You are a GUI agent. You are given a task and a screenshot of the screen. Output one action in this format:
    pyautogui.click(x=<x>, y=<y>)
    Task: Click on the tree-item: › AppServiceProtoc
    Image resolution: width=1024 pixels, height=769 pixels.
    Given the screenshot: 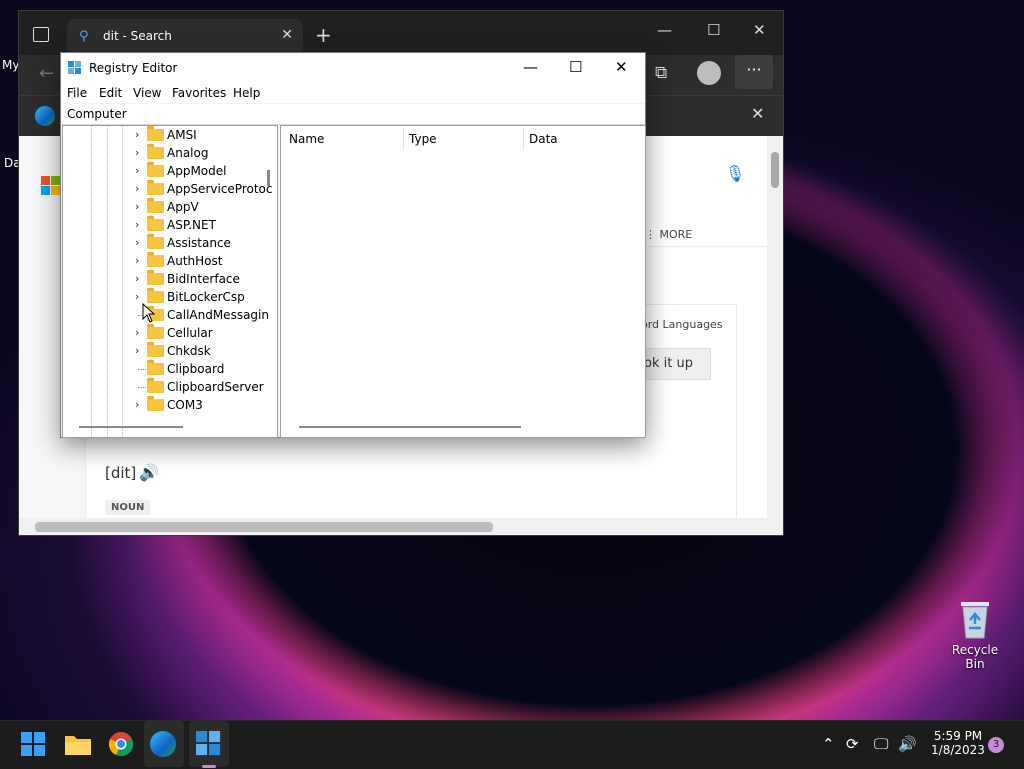 What is the action you would take?
    pyautogui.click(x=170, y=189)
    